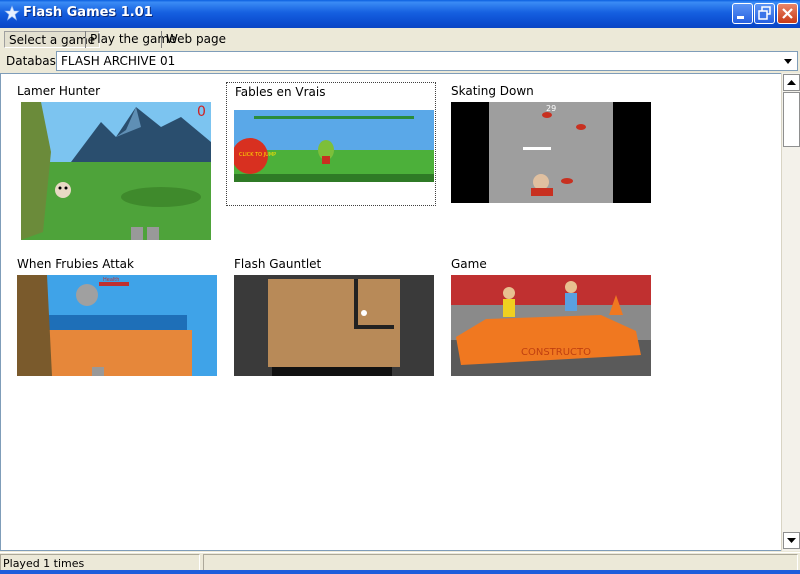 The height and width of the screenshot is (574, 800). Describe the element at coordinates (12, 13) in the screenshot. I see `app-star-icon` at that location.